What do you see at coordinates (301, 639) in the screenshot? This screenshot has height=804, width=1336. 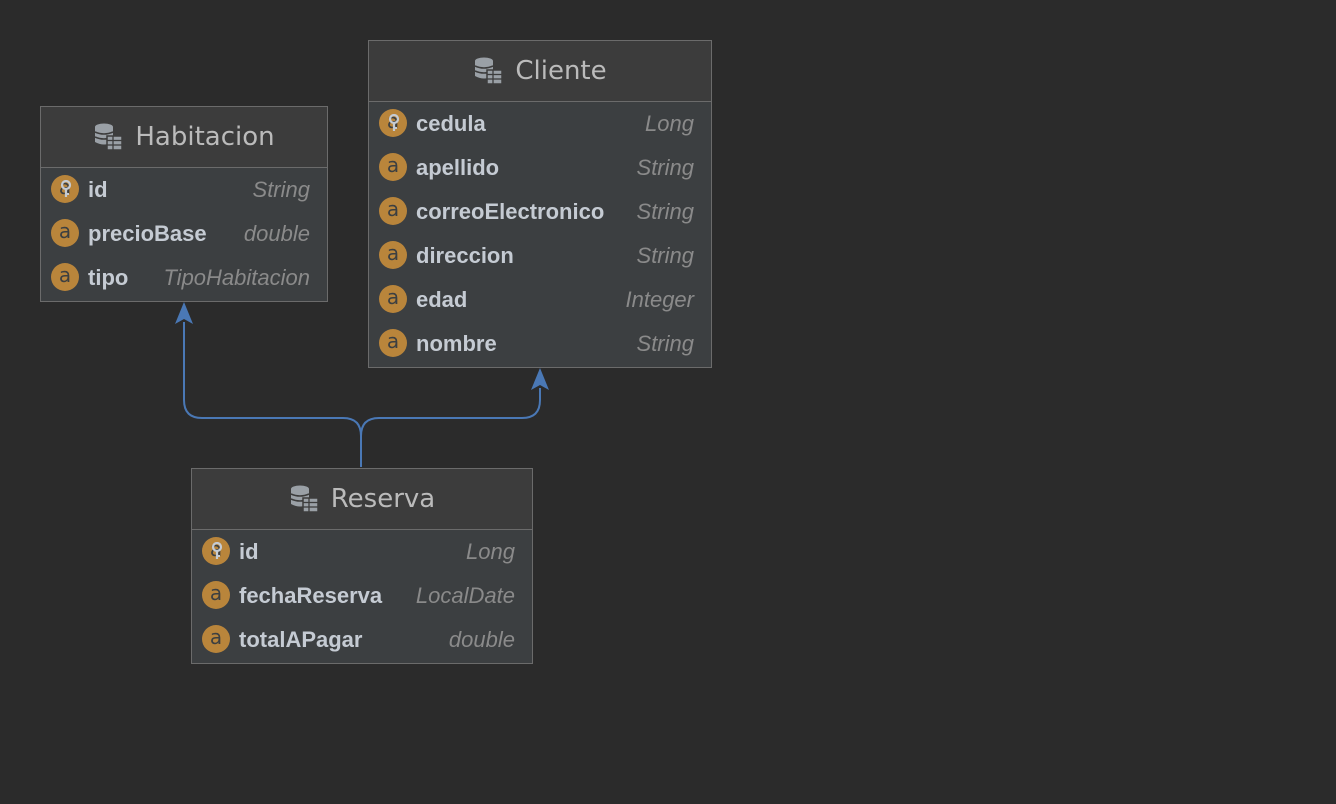 I see `attribute-name: totalAPagar` at bounding box center [301, 639].